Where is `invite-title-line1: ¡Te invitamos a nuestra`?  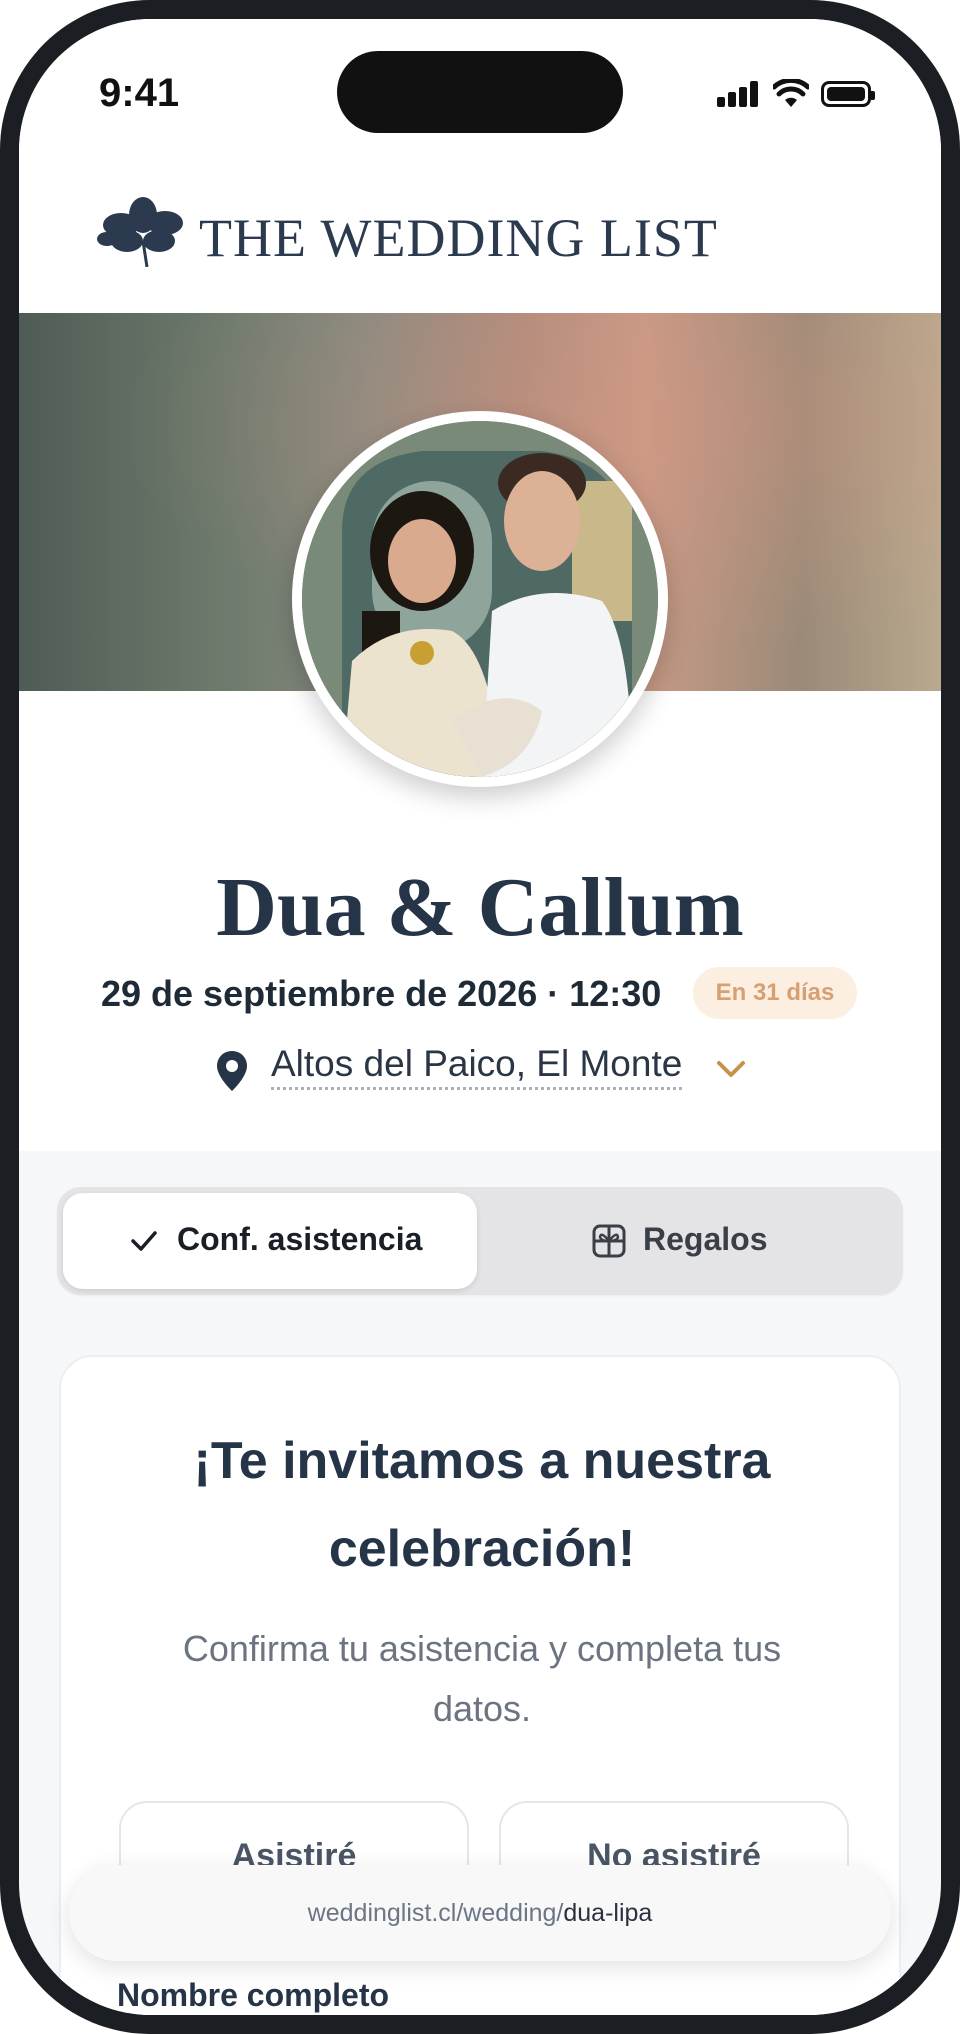
invite-title-line1: ¡Te invitamos a nuestra is located at coordinates (482, 1461).